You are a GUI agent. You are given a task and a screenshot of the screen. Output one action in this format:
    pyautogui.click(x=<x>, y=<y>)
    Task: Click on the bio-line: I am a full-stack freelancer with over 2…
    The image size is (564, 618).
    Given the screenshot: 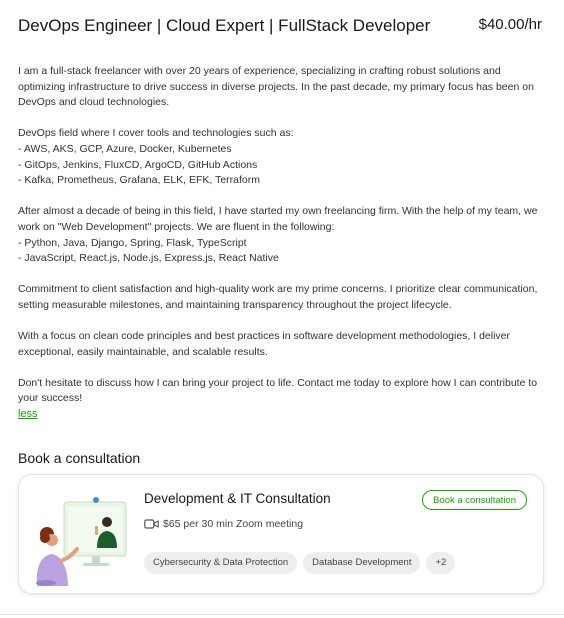 What is the action you would take?
    pyautogui.click(x=276, y=87)
    